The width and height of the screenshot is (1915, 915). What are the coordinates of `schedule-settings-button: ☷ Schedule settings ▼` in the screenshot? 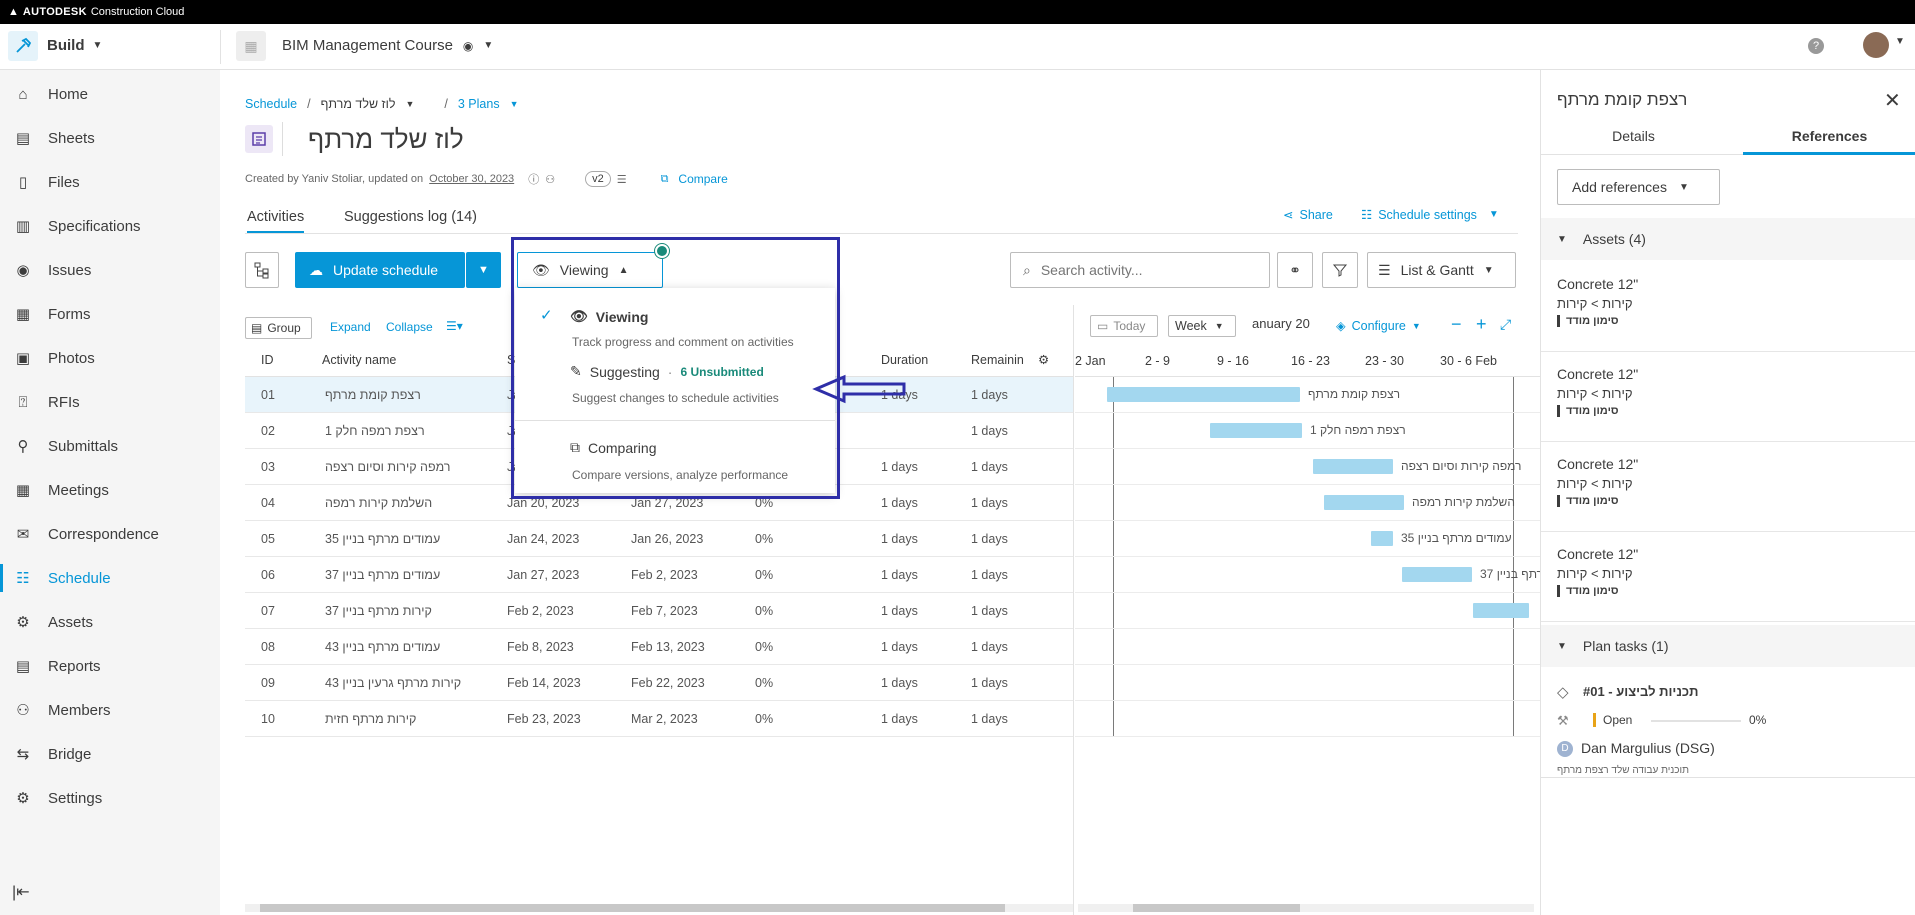 It's located at (1430, 215).